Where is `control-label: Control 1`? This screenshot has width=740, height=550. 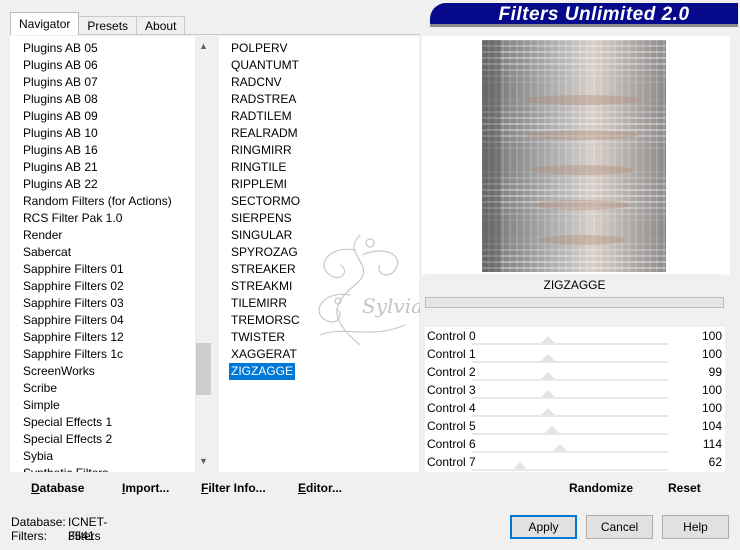
control-label: Control 1 is located at coordinates (451, 354).